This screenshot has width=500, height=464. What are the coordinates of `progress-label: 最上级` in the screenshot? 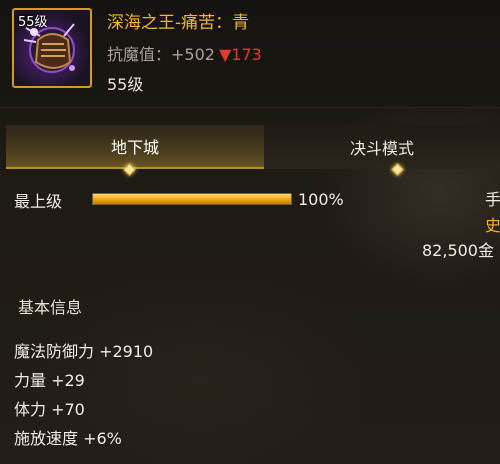 It's located at (38, 201).